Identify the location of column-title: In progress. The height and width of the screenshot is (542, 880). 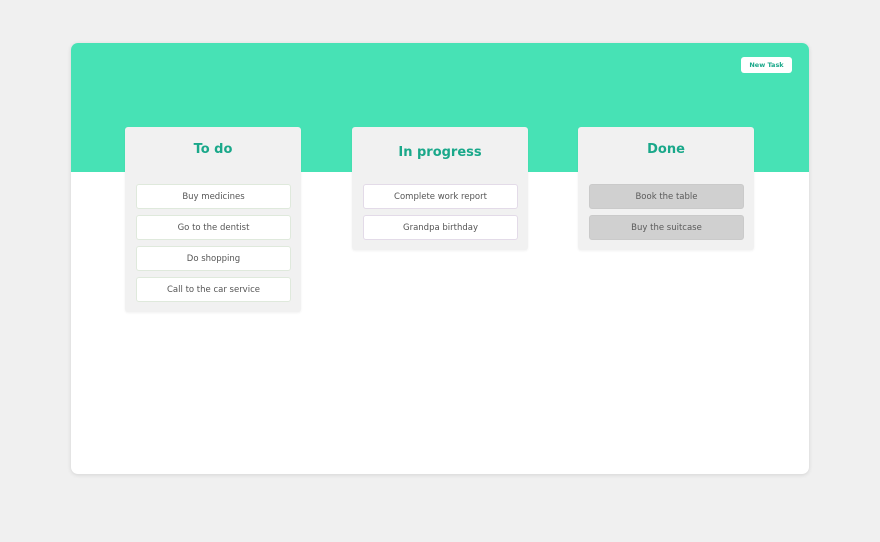
(440, 152).